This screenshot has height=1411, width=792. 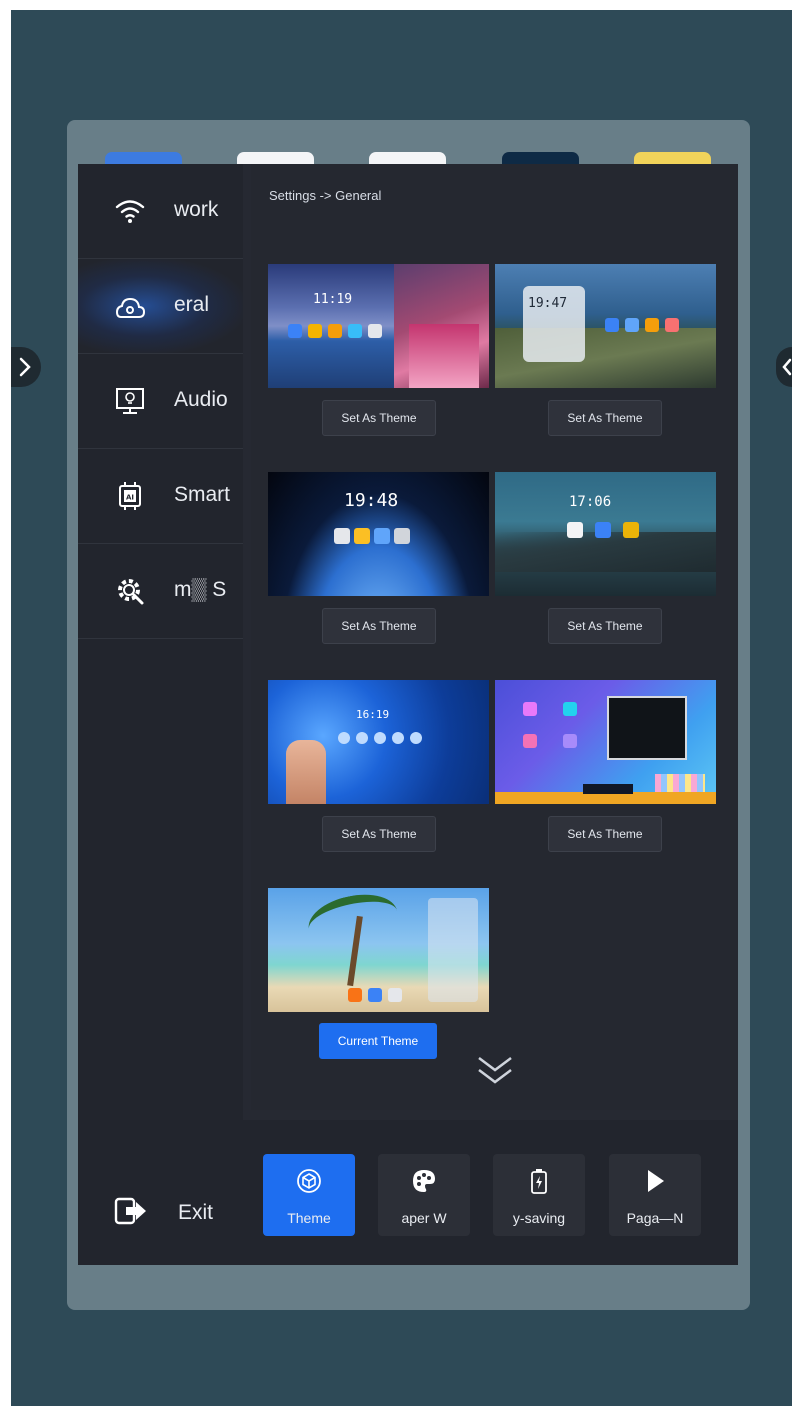 I want to click on chevron-right-icon, so click(x=25, y=367).